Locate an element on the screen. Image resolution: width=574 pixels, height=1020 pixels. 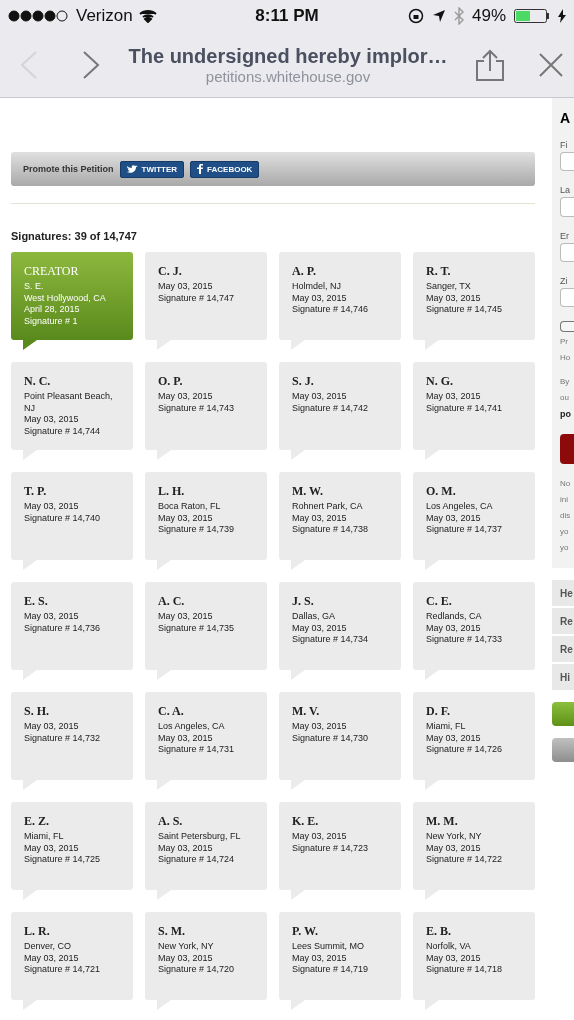
sign-button is located at coordinates (567, 449).